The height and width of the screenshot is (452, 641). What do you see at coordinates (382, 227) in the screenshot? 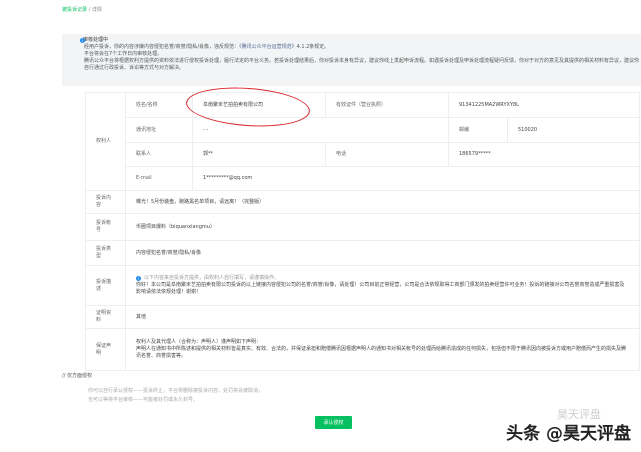
I see `account-value: 币圈项目爆料（biquanxiangmu）` at bounding box center [382, 227].